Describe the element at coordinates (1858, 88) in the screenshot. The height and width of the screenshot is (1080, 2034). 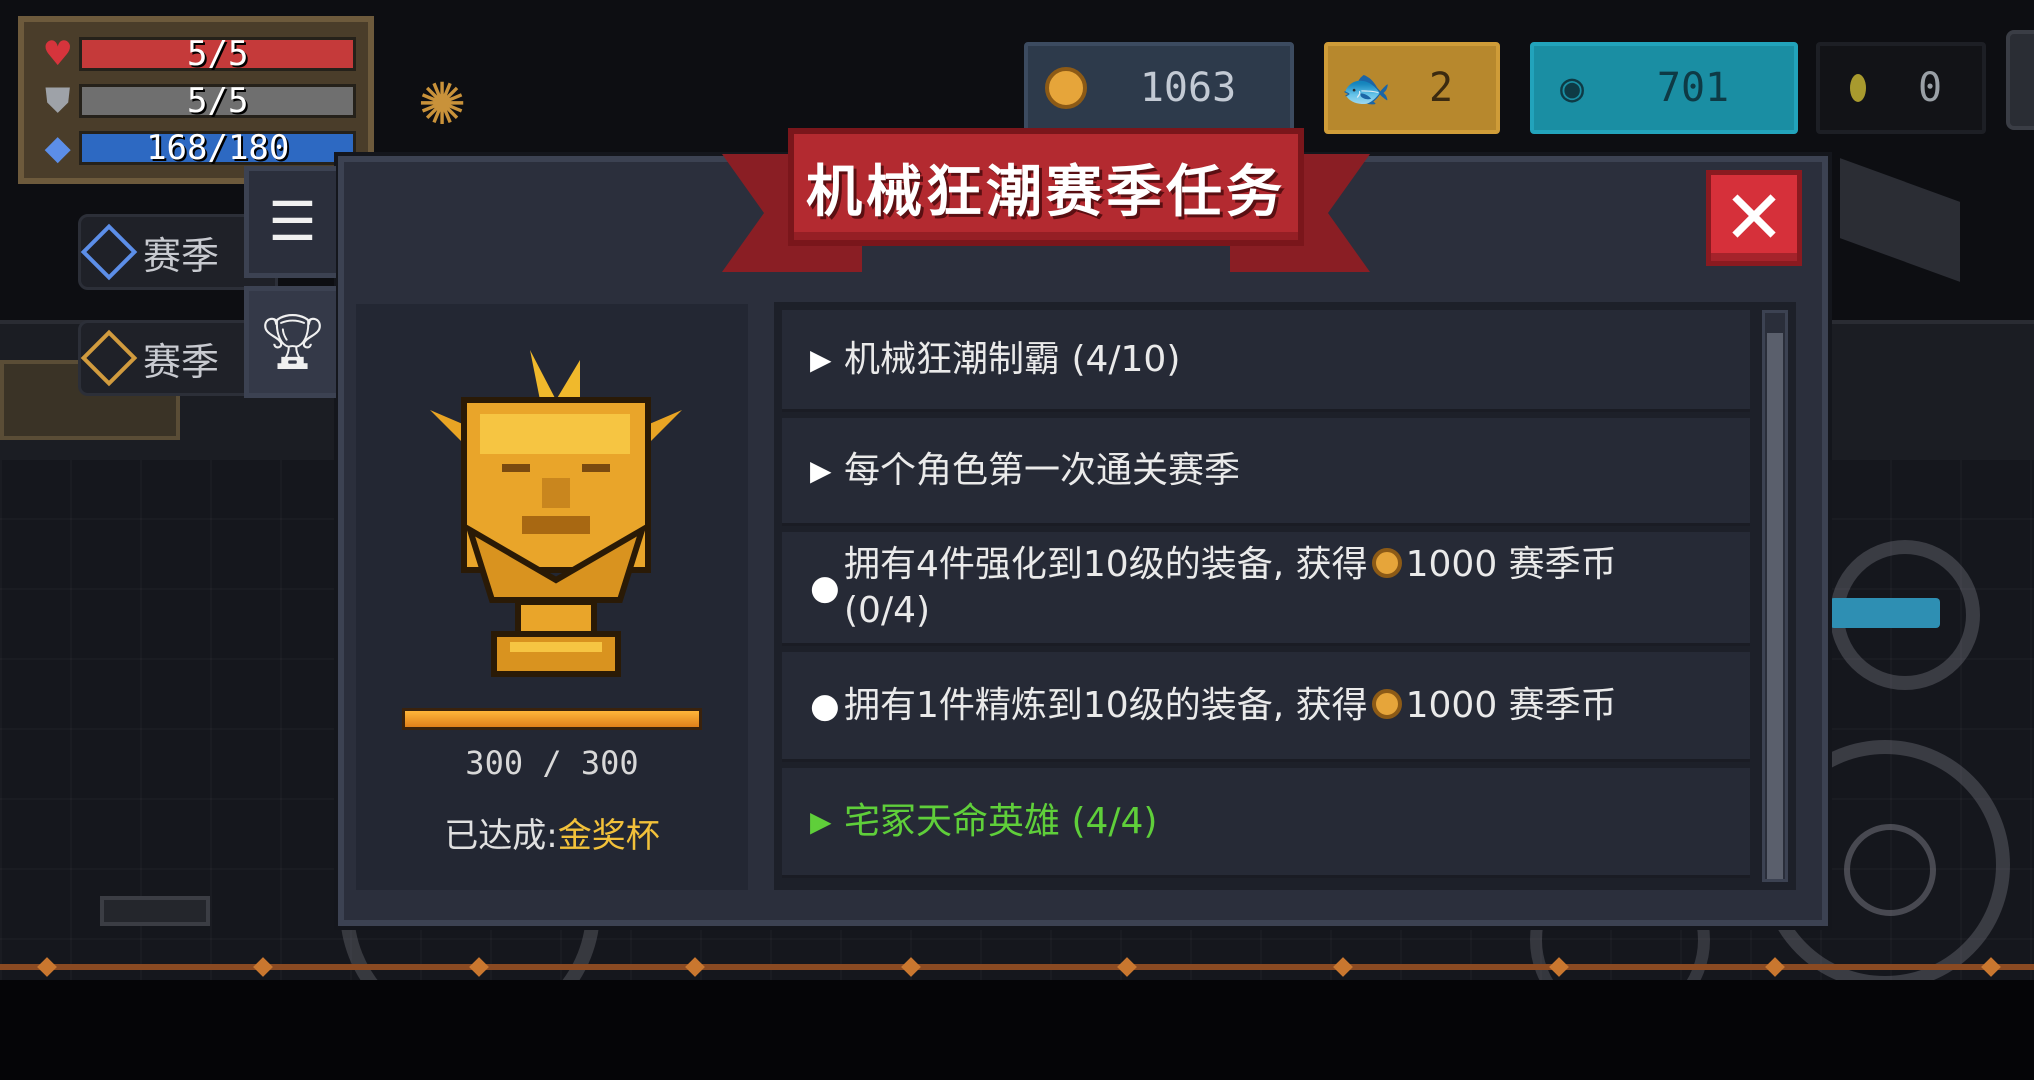
I see `seed-icon` at that location.